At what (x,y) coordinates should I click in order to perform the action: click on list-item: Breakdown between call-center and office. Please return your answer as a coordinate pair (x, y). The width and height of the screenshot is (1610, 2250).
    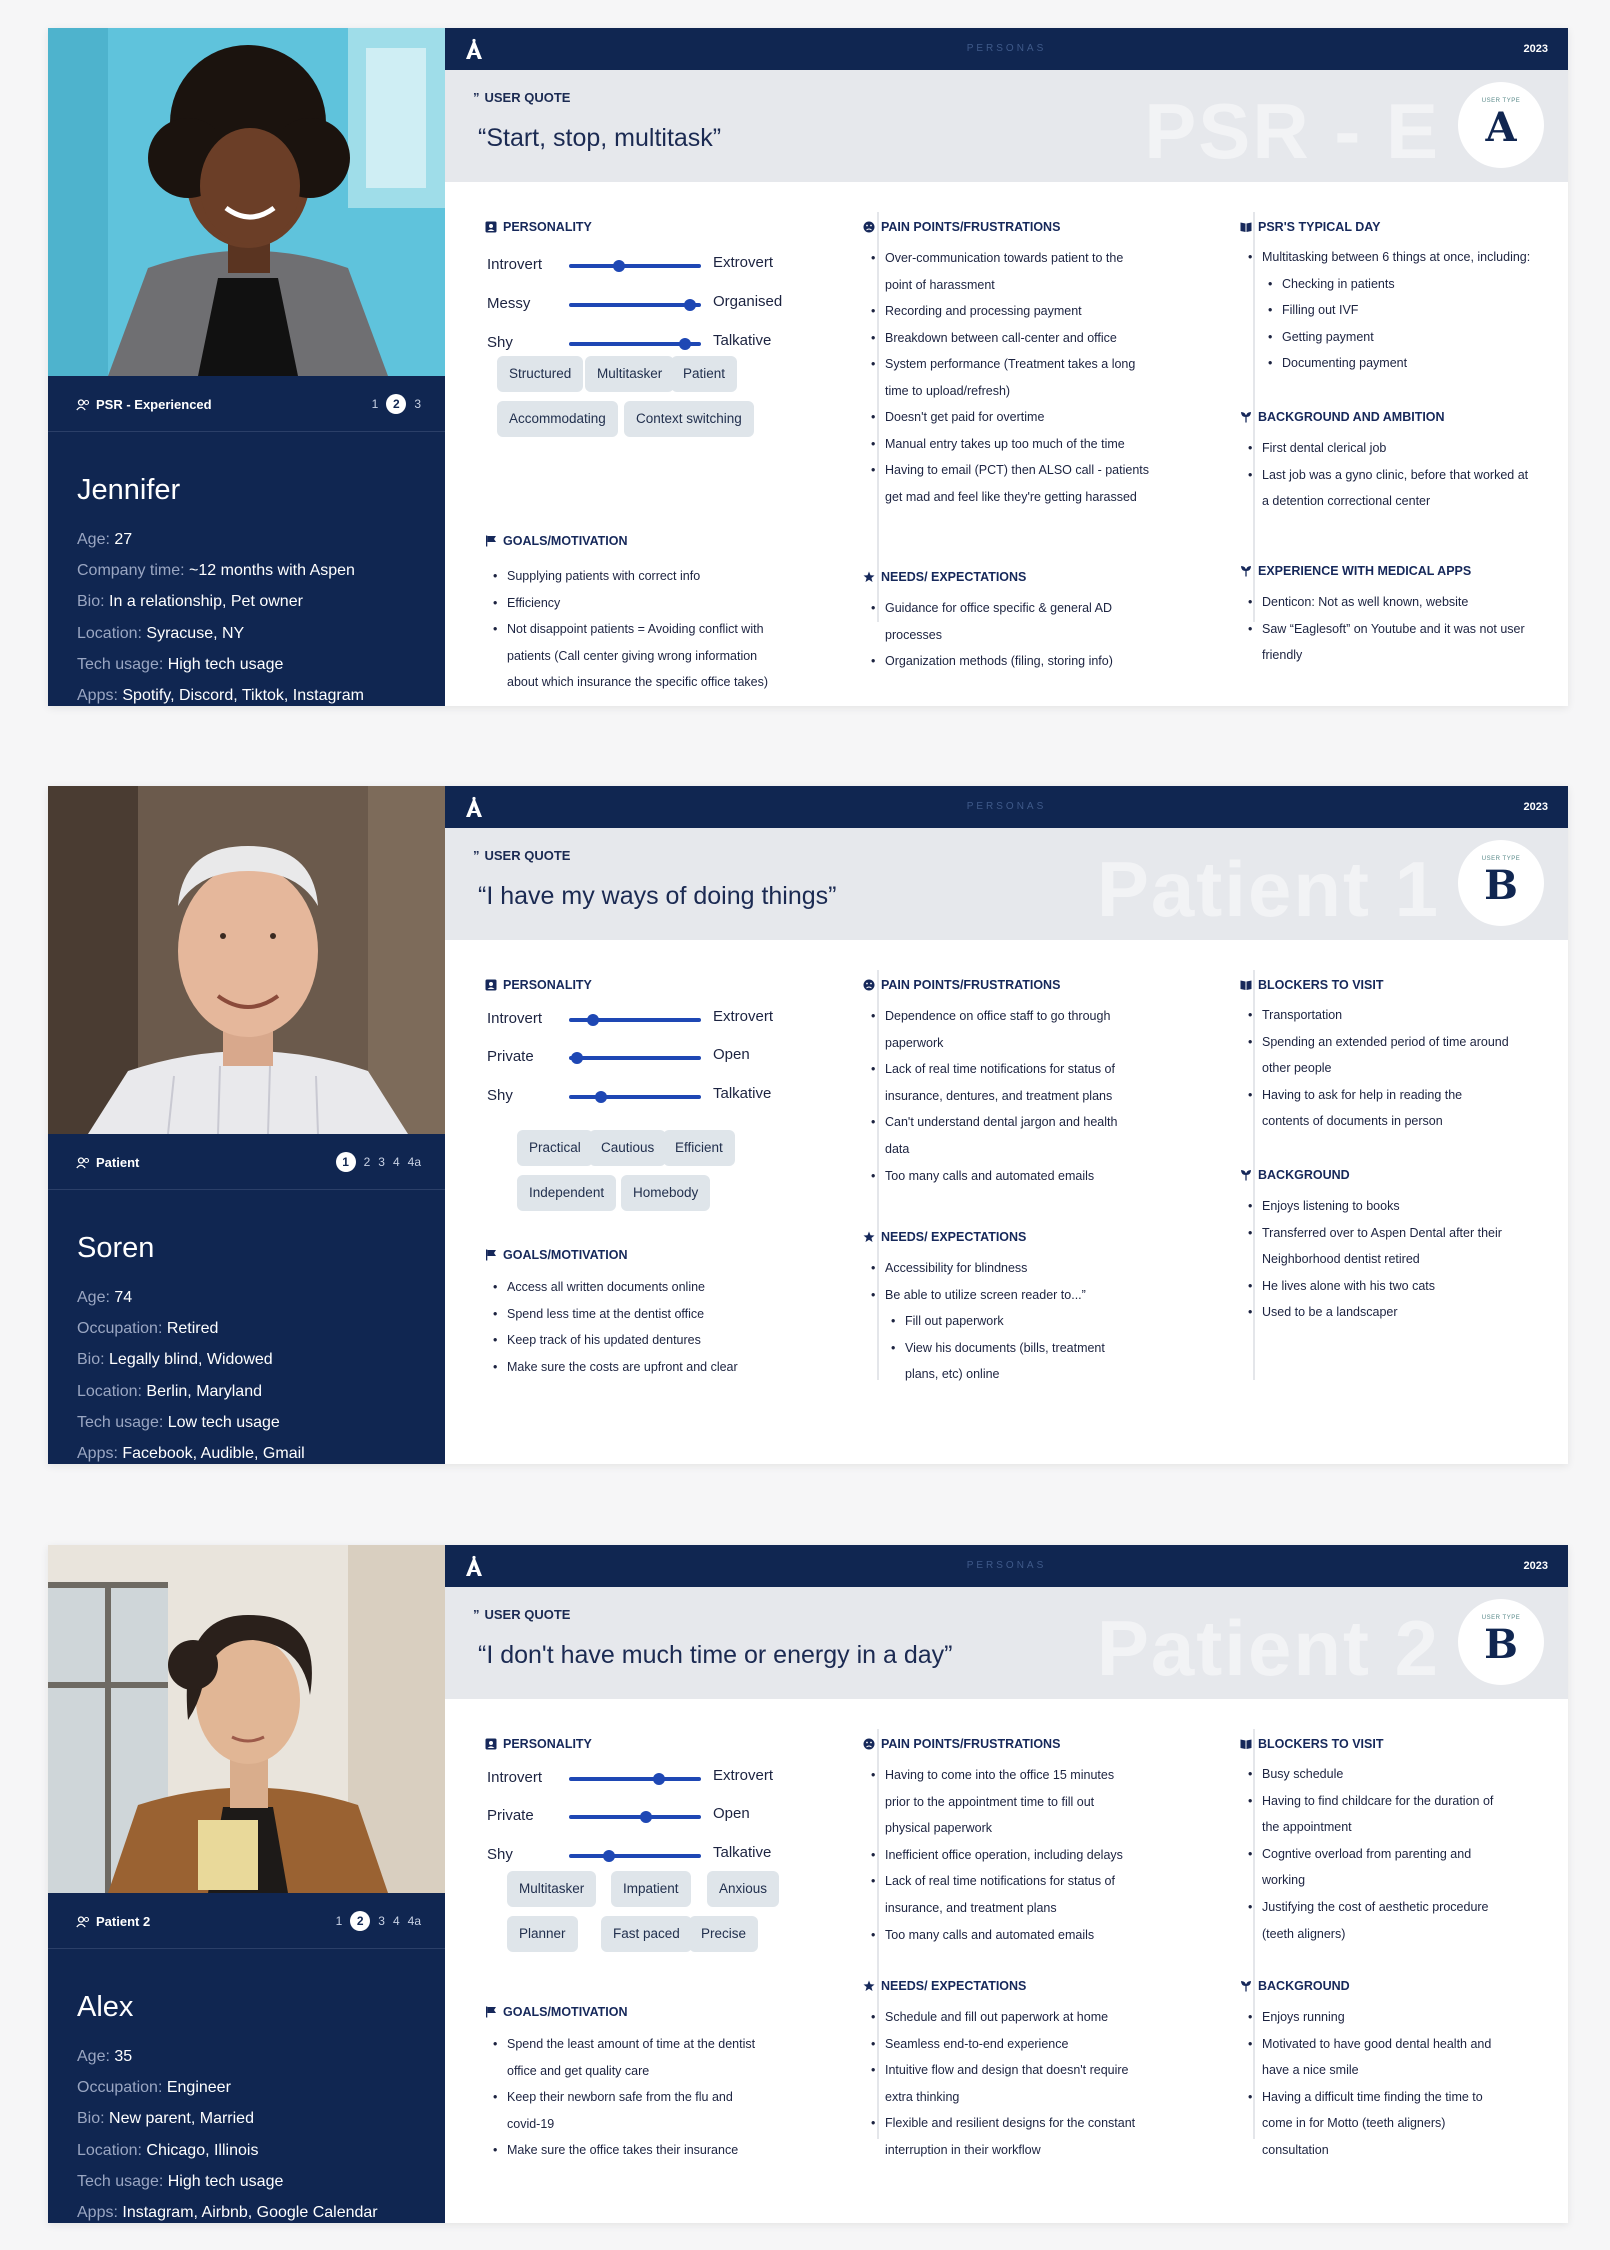
    Looking at the image, I should click on (1010, 338).